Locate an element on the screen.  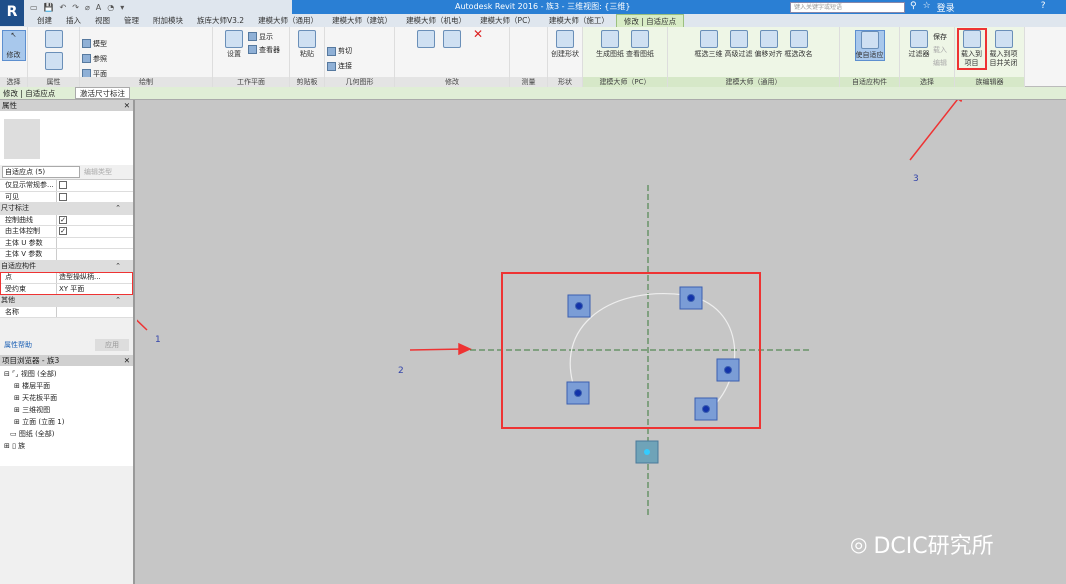
tab: 附加模块 is located at coordinates (168, 20).